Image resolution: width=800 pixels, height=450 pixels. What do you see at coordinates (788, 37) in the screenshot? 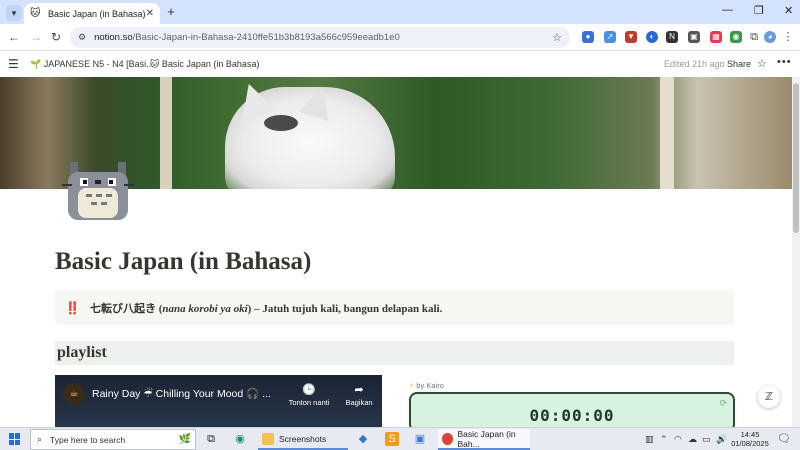
I see `browser-menu-icon: ⋮` at bounding box center [788, 37].